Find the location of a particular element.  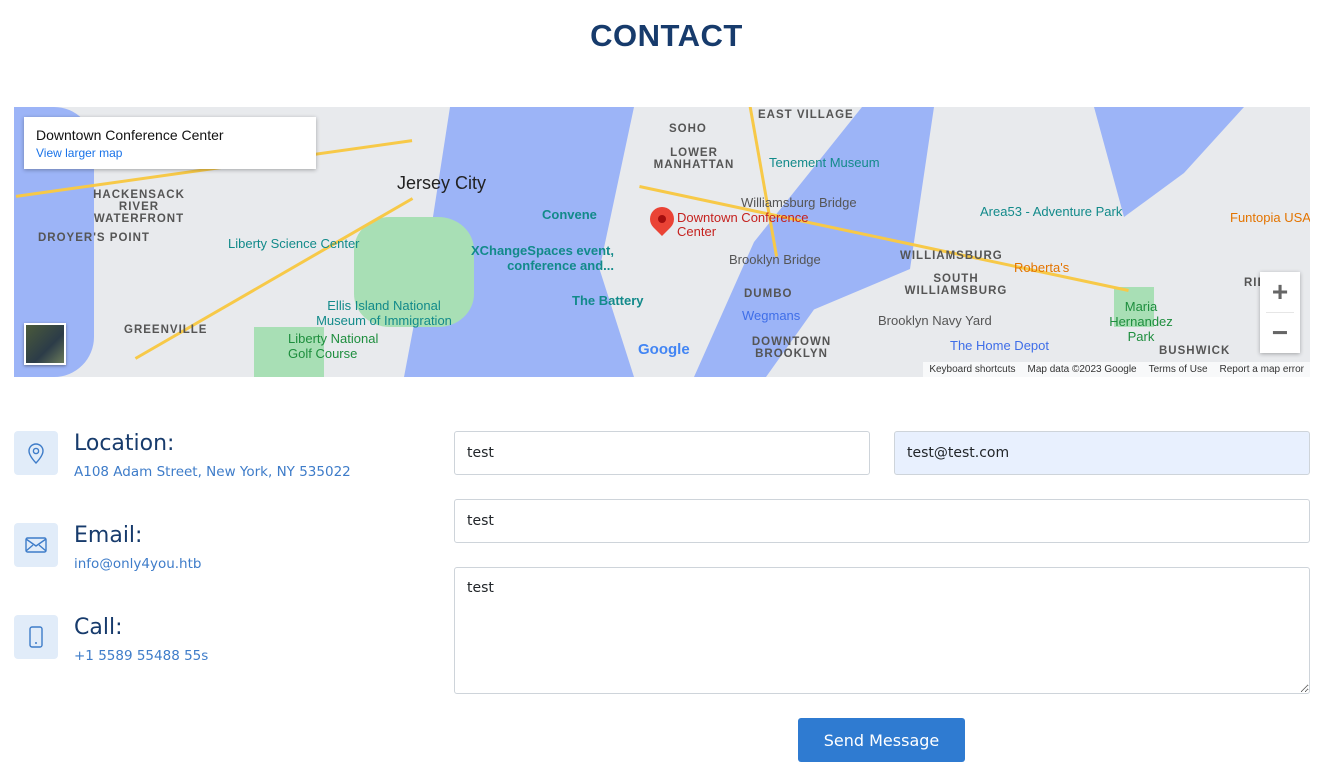

name-input is located at coordinates (662, 453).